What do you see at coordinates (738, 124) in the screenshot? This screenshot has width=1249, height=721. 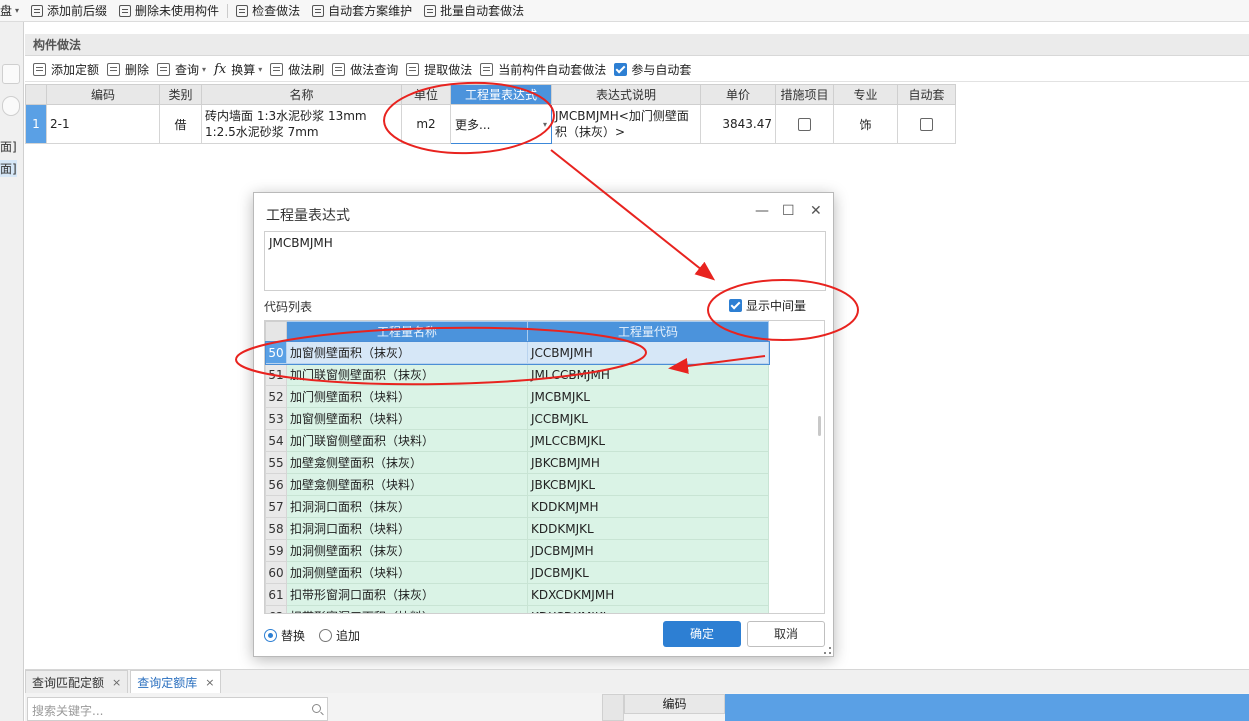 I see `cell-price: 3843.47` at bounding box center [738, 124].